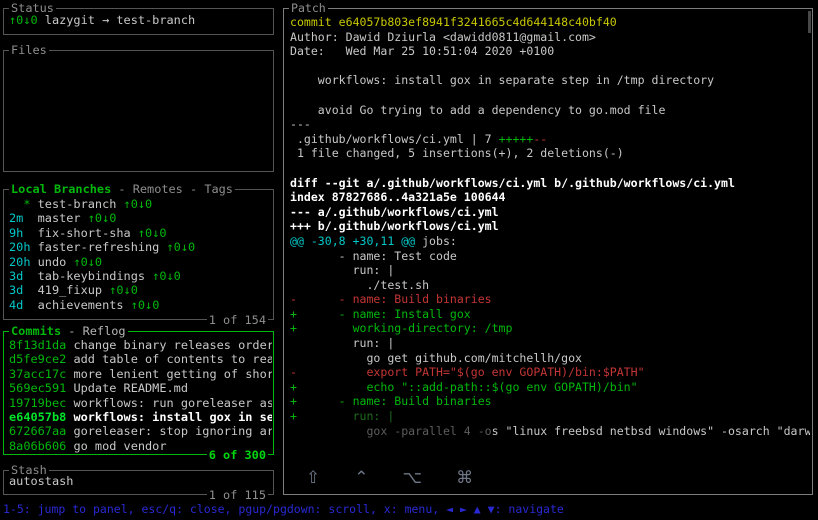  What do you see at coordinates (38, 402) in the screenshot?
I see `commit-hash: 19719bec` at bounding box center [38, 402].